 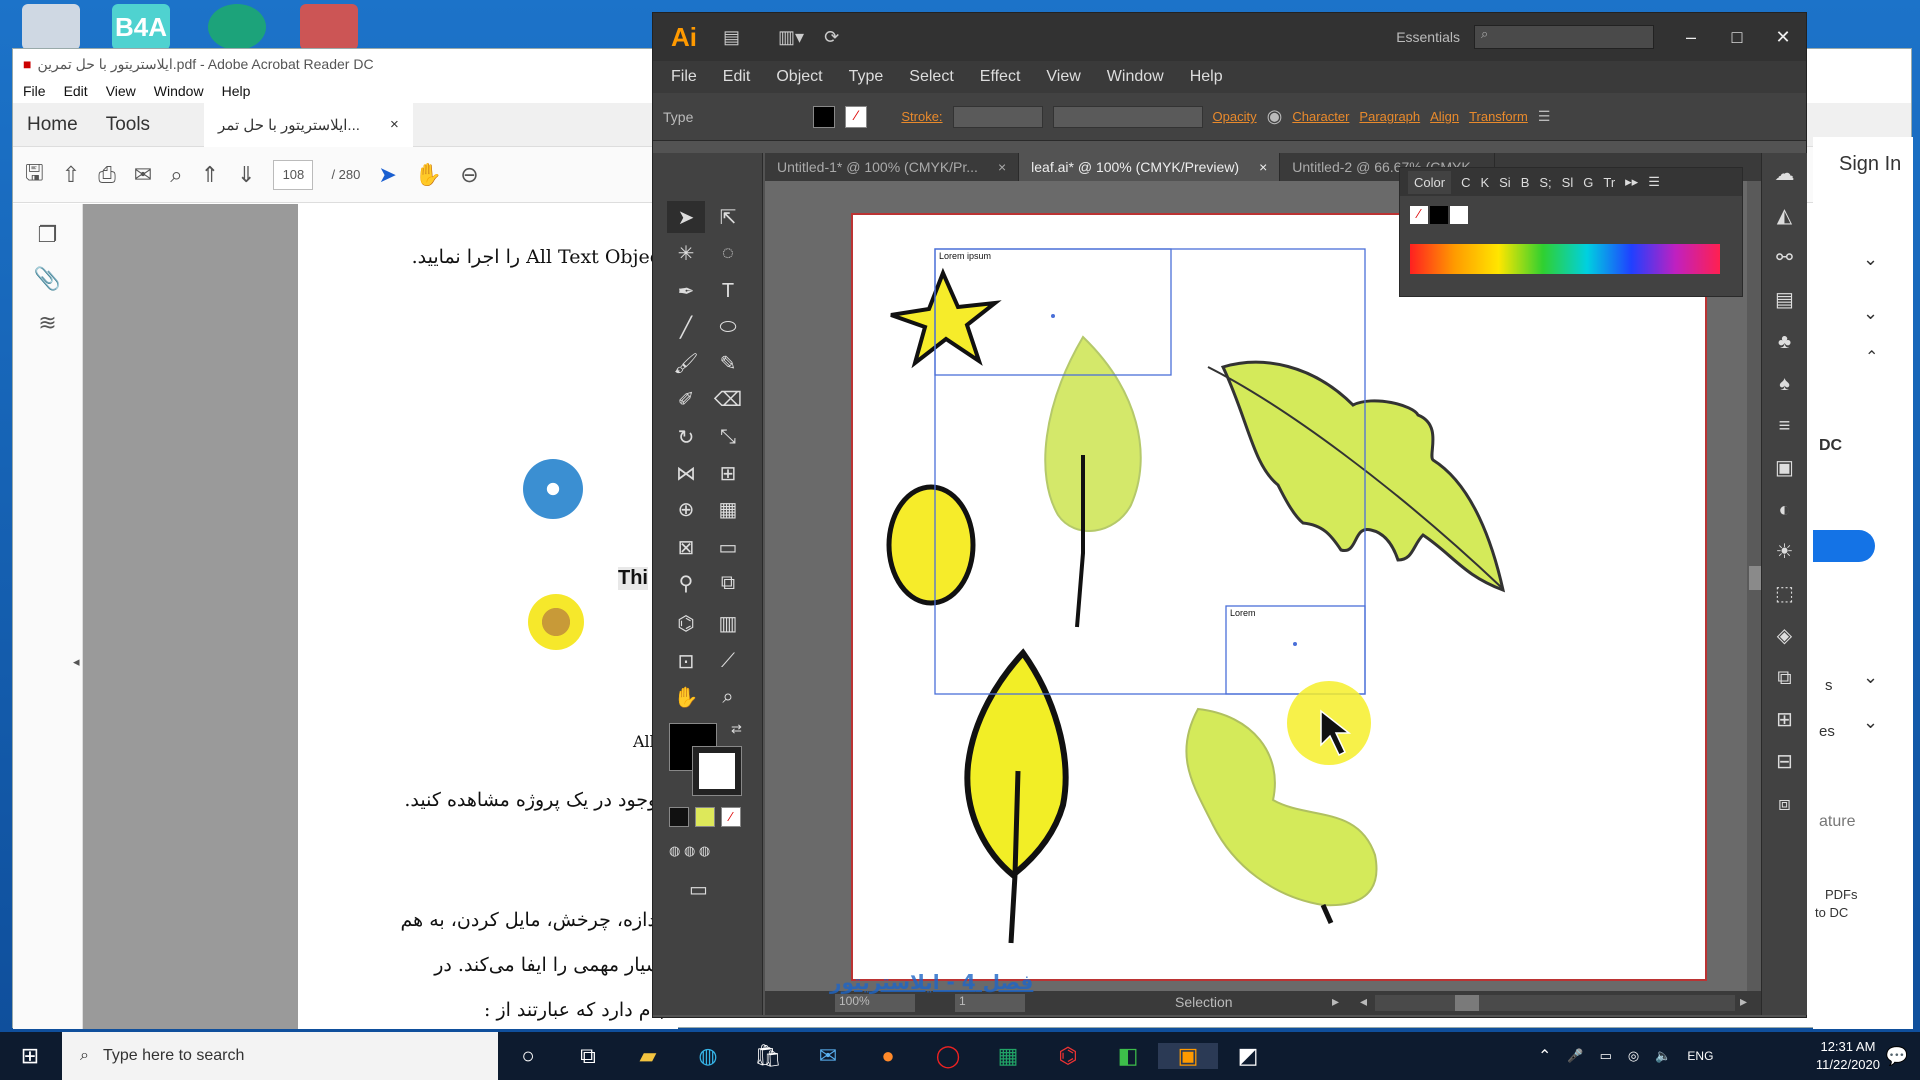 What do you see at coordinates (728, 217) in the screenshot?
I see `direct-selection-tool-icon: ⇱` at bounding box center [728, 217].